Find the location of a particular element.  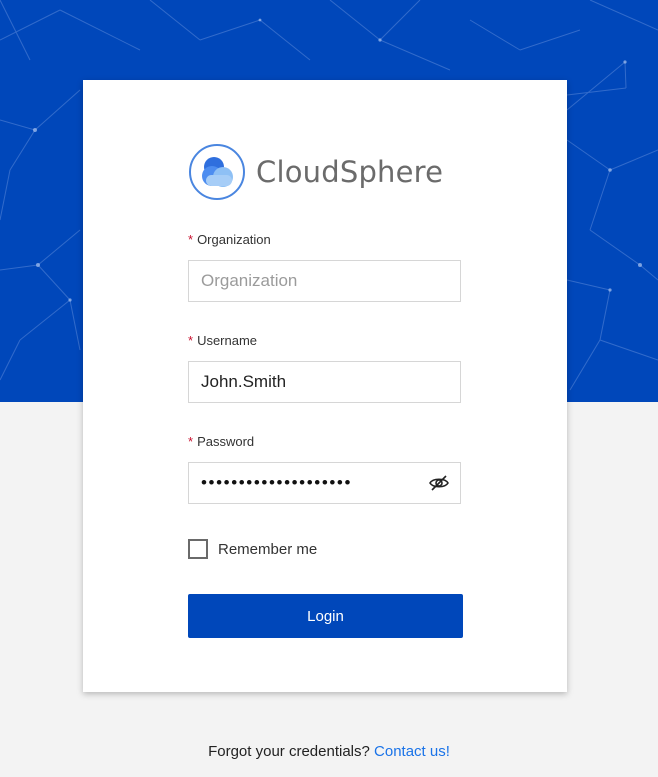

organization-label: * Organization is located at coordinates (229, 239).